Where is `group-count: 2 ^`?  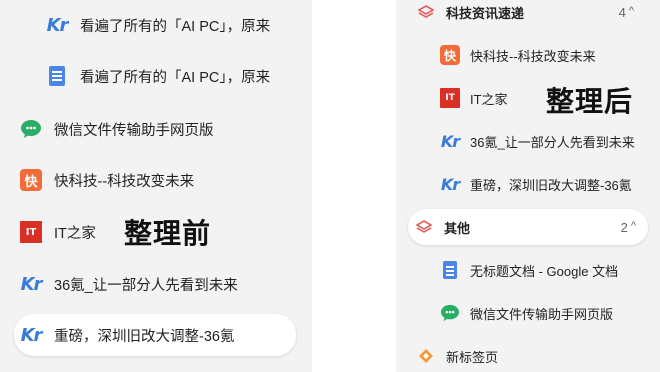 group-count: 2 ^ is located at coordinates (628, 227).